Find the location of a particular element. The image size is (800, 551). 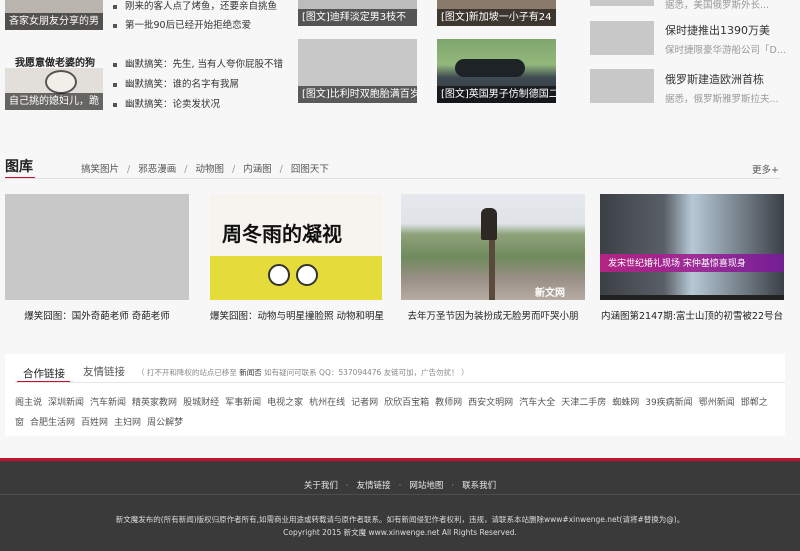

image-news-1: [图文]迪拜淡定男3枝不 is located at coordinates (357, 13).